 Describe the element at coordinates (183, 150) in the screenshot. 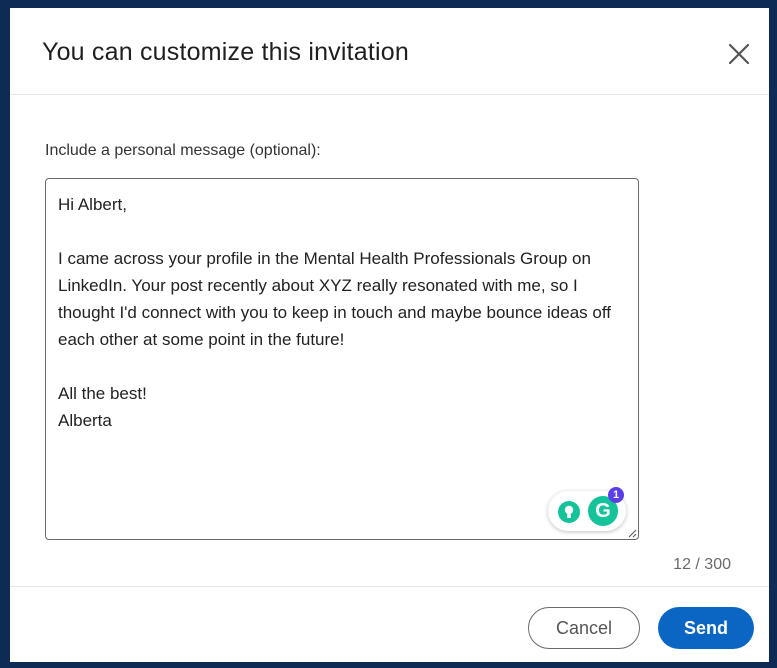

I see `message-prompt-label: Include a personal message (optional):` at that location.